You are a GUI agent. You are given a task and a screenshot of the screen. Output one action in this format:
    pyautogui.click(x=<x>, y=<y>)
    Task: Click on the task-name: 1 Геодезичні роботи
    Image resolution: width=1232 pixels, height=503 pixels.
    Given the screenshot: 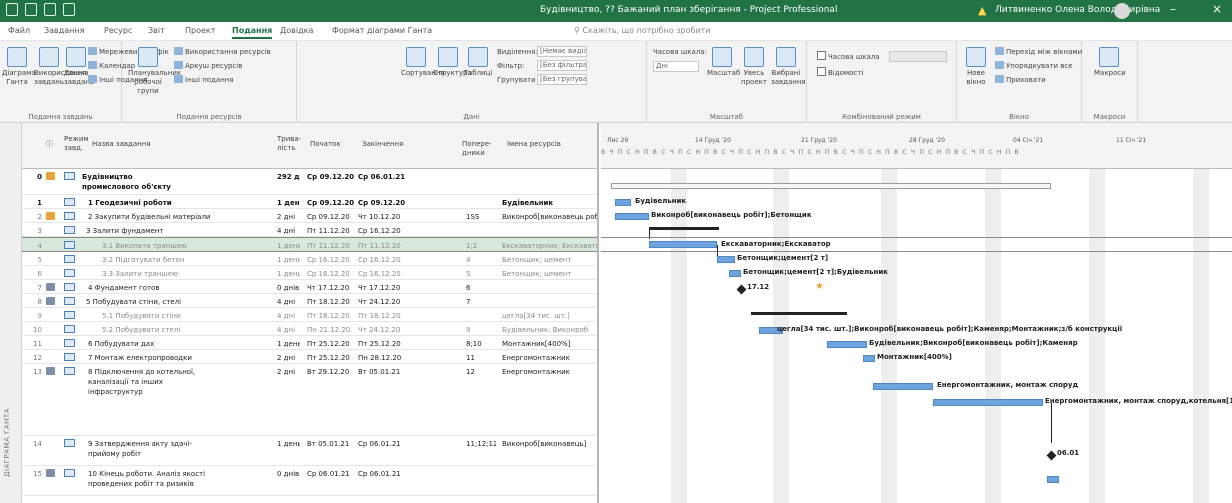 What is the action you would take?
    pyautogui.click(x=180, y=203)
    